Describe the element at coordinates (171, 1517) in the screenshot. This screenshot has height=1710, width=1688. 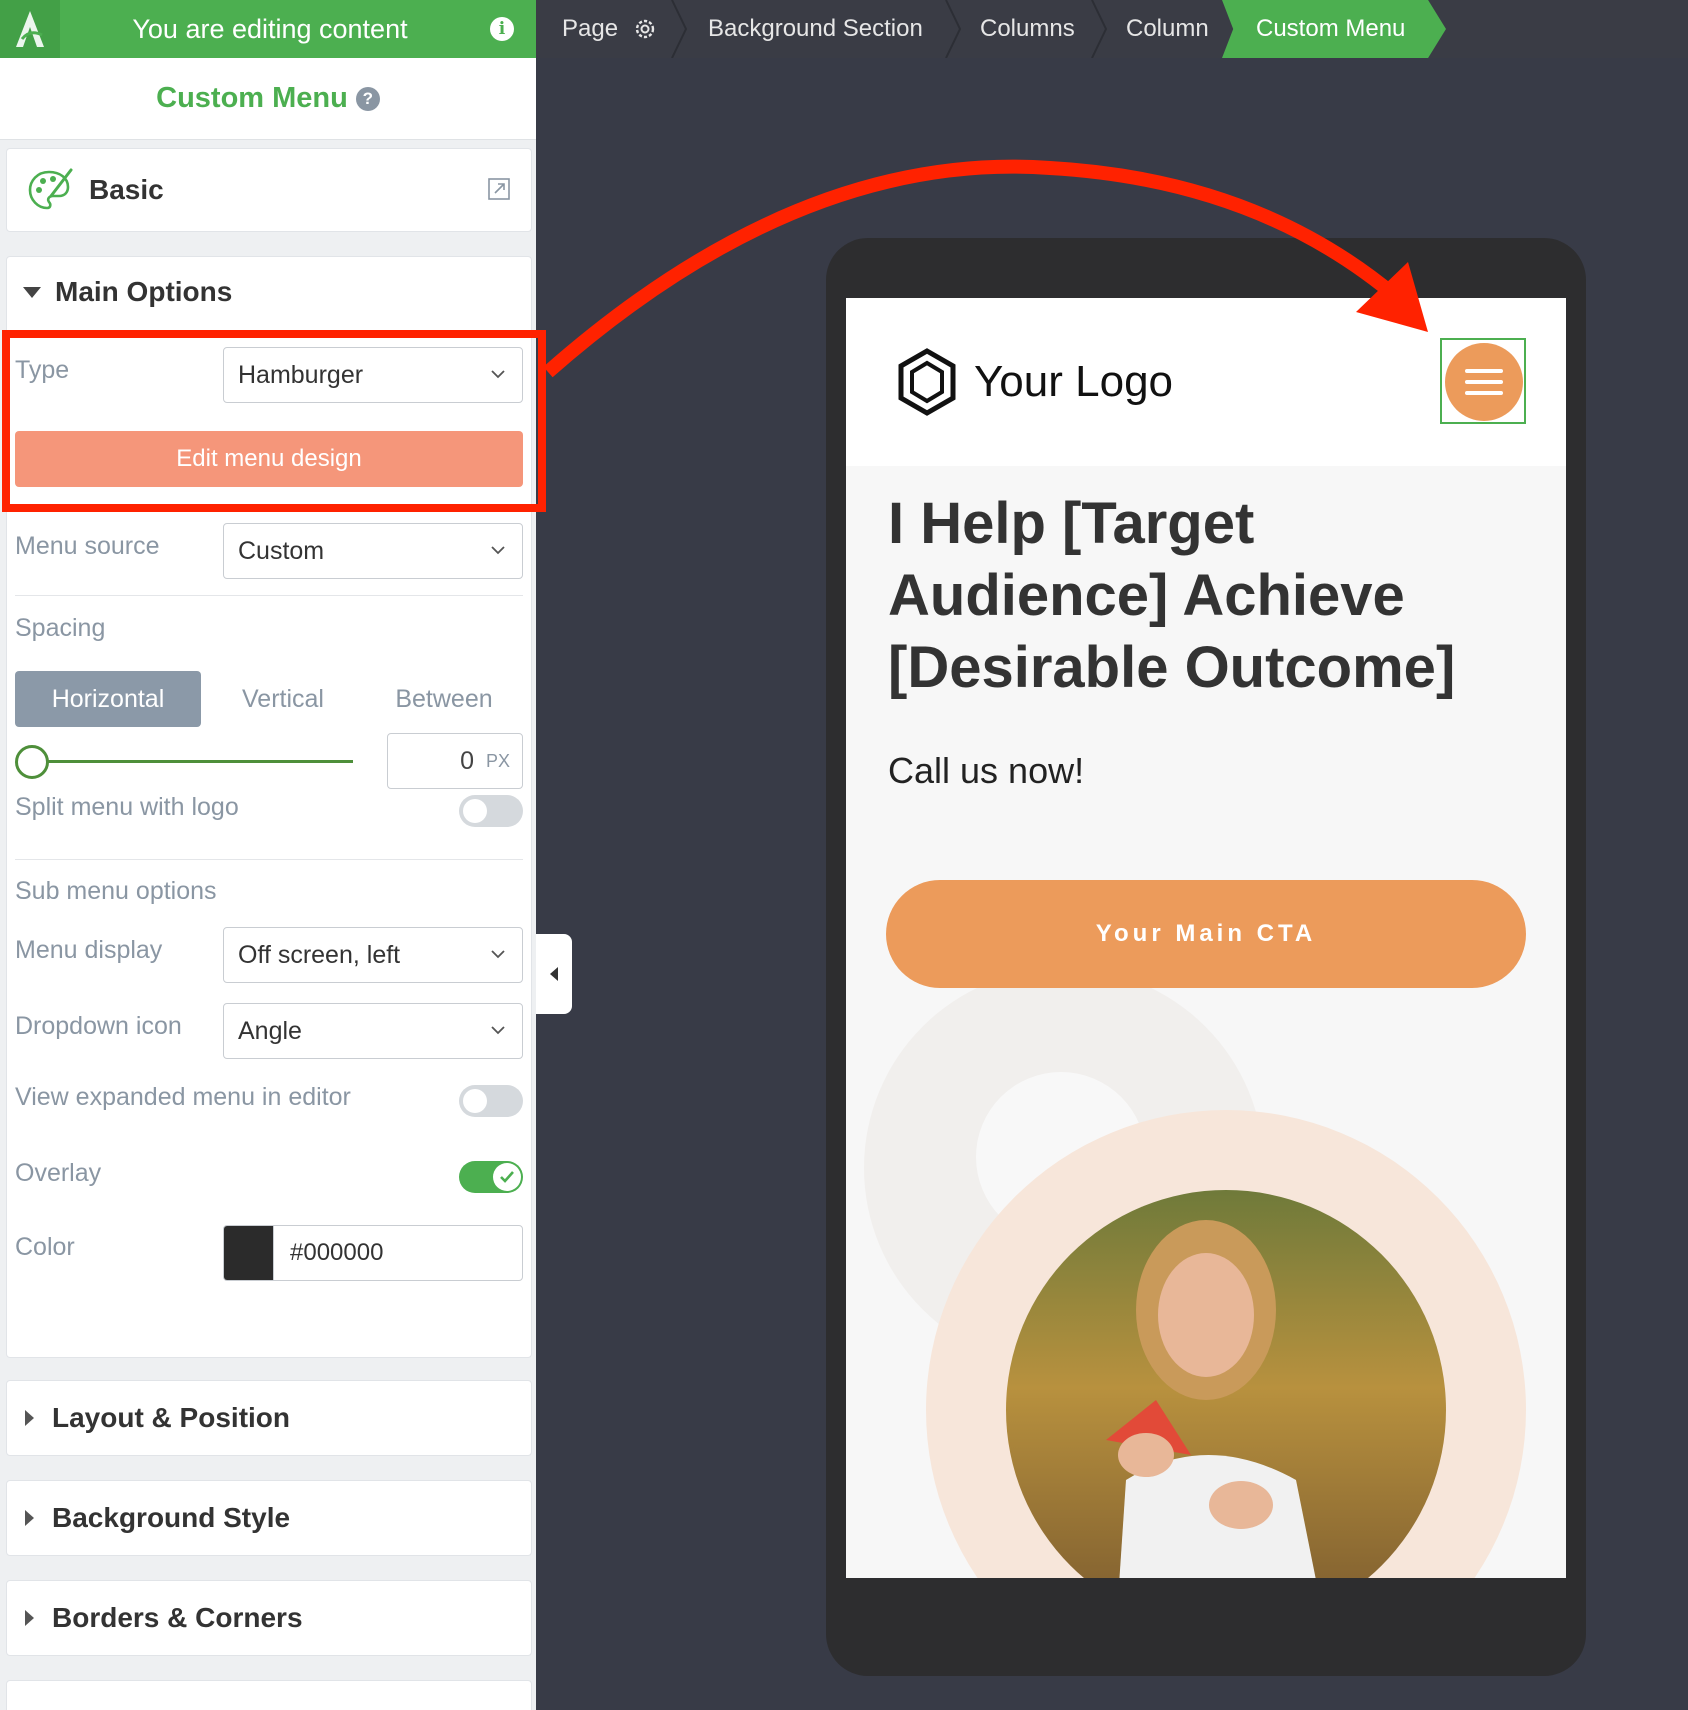
I see `section-title: Background Style` at that location.